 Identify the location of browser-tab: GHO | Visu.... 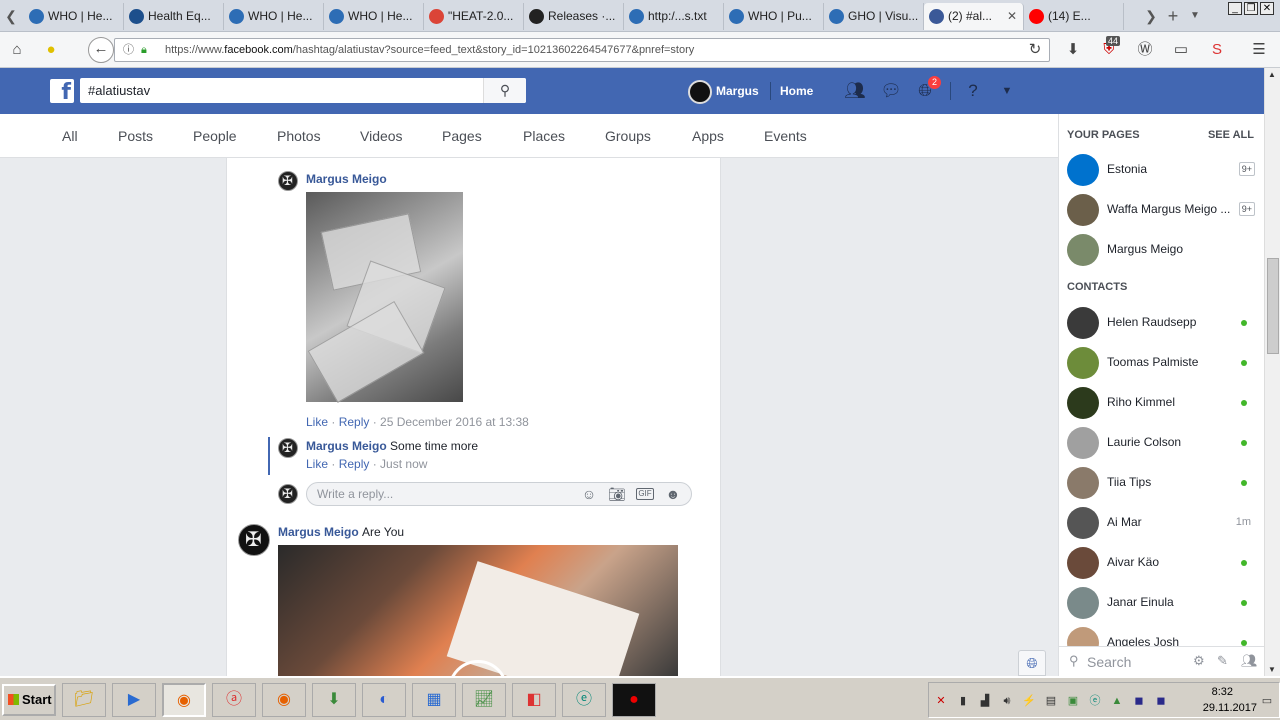
(874, 16).